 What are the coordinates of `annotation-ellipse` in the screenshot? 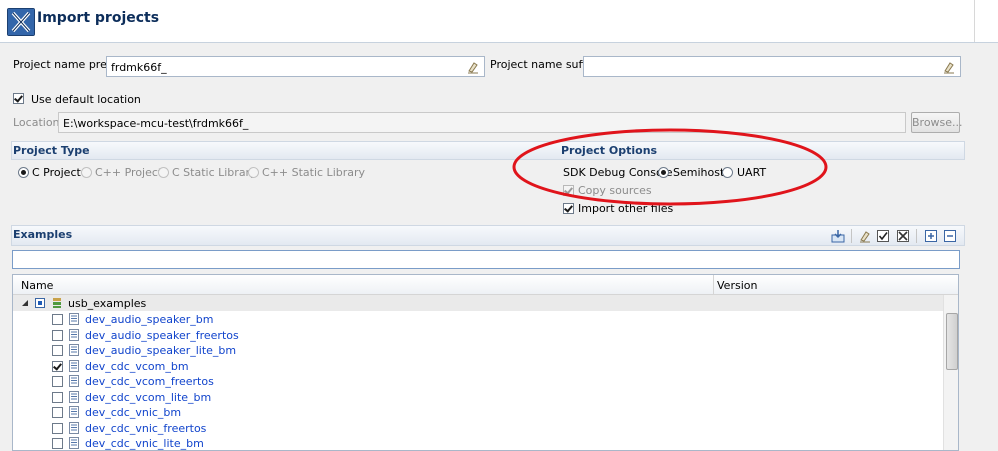 It's located at (670, 167).